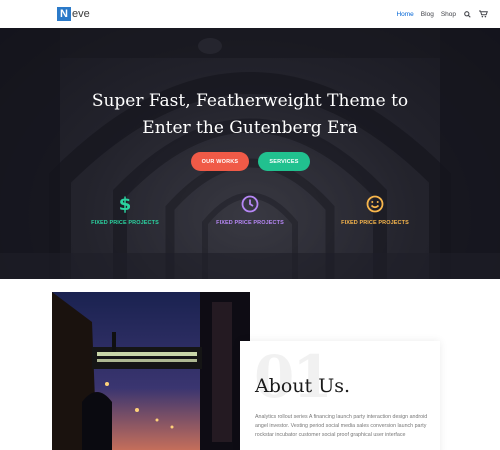 This screenshot has height=450, width=500. Describe the element at coordinates (448, 14) in the screenshot. I see `nav-item-shop: Shop` at that location.